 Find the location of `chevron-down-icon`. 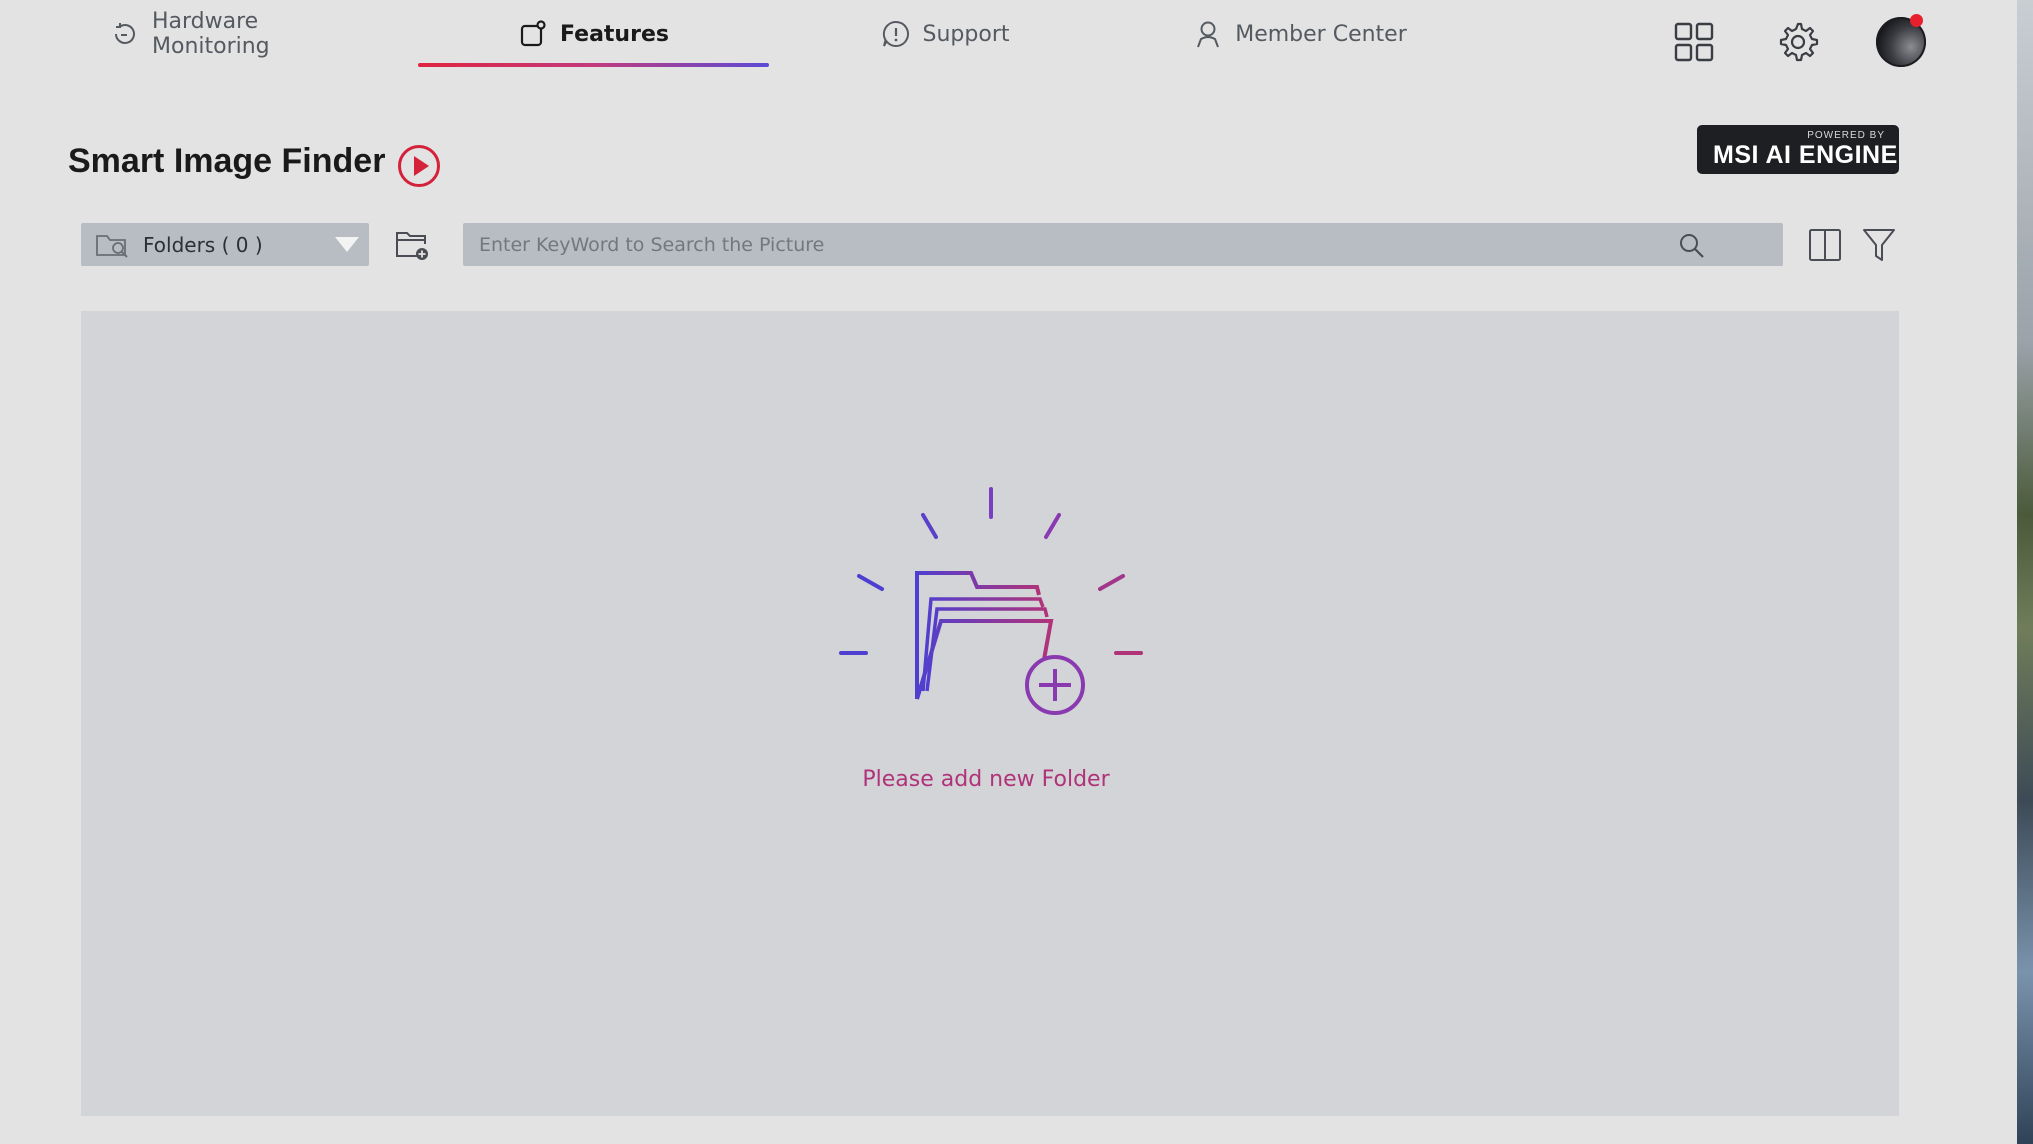

chevron-down-icon is located at coordinates (347, 244).